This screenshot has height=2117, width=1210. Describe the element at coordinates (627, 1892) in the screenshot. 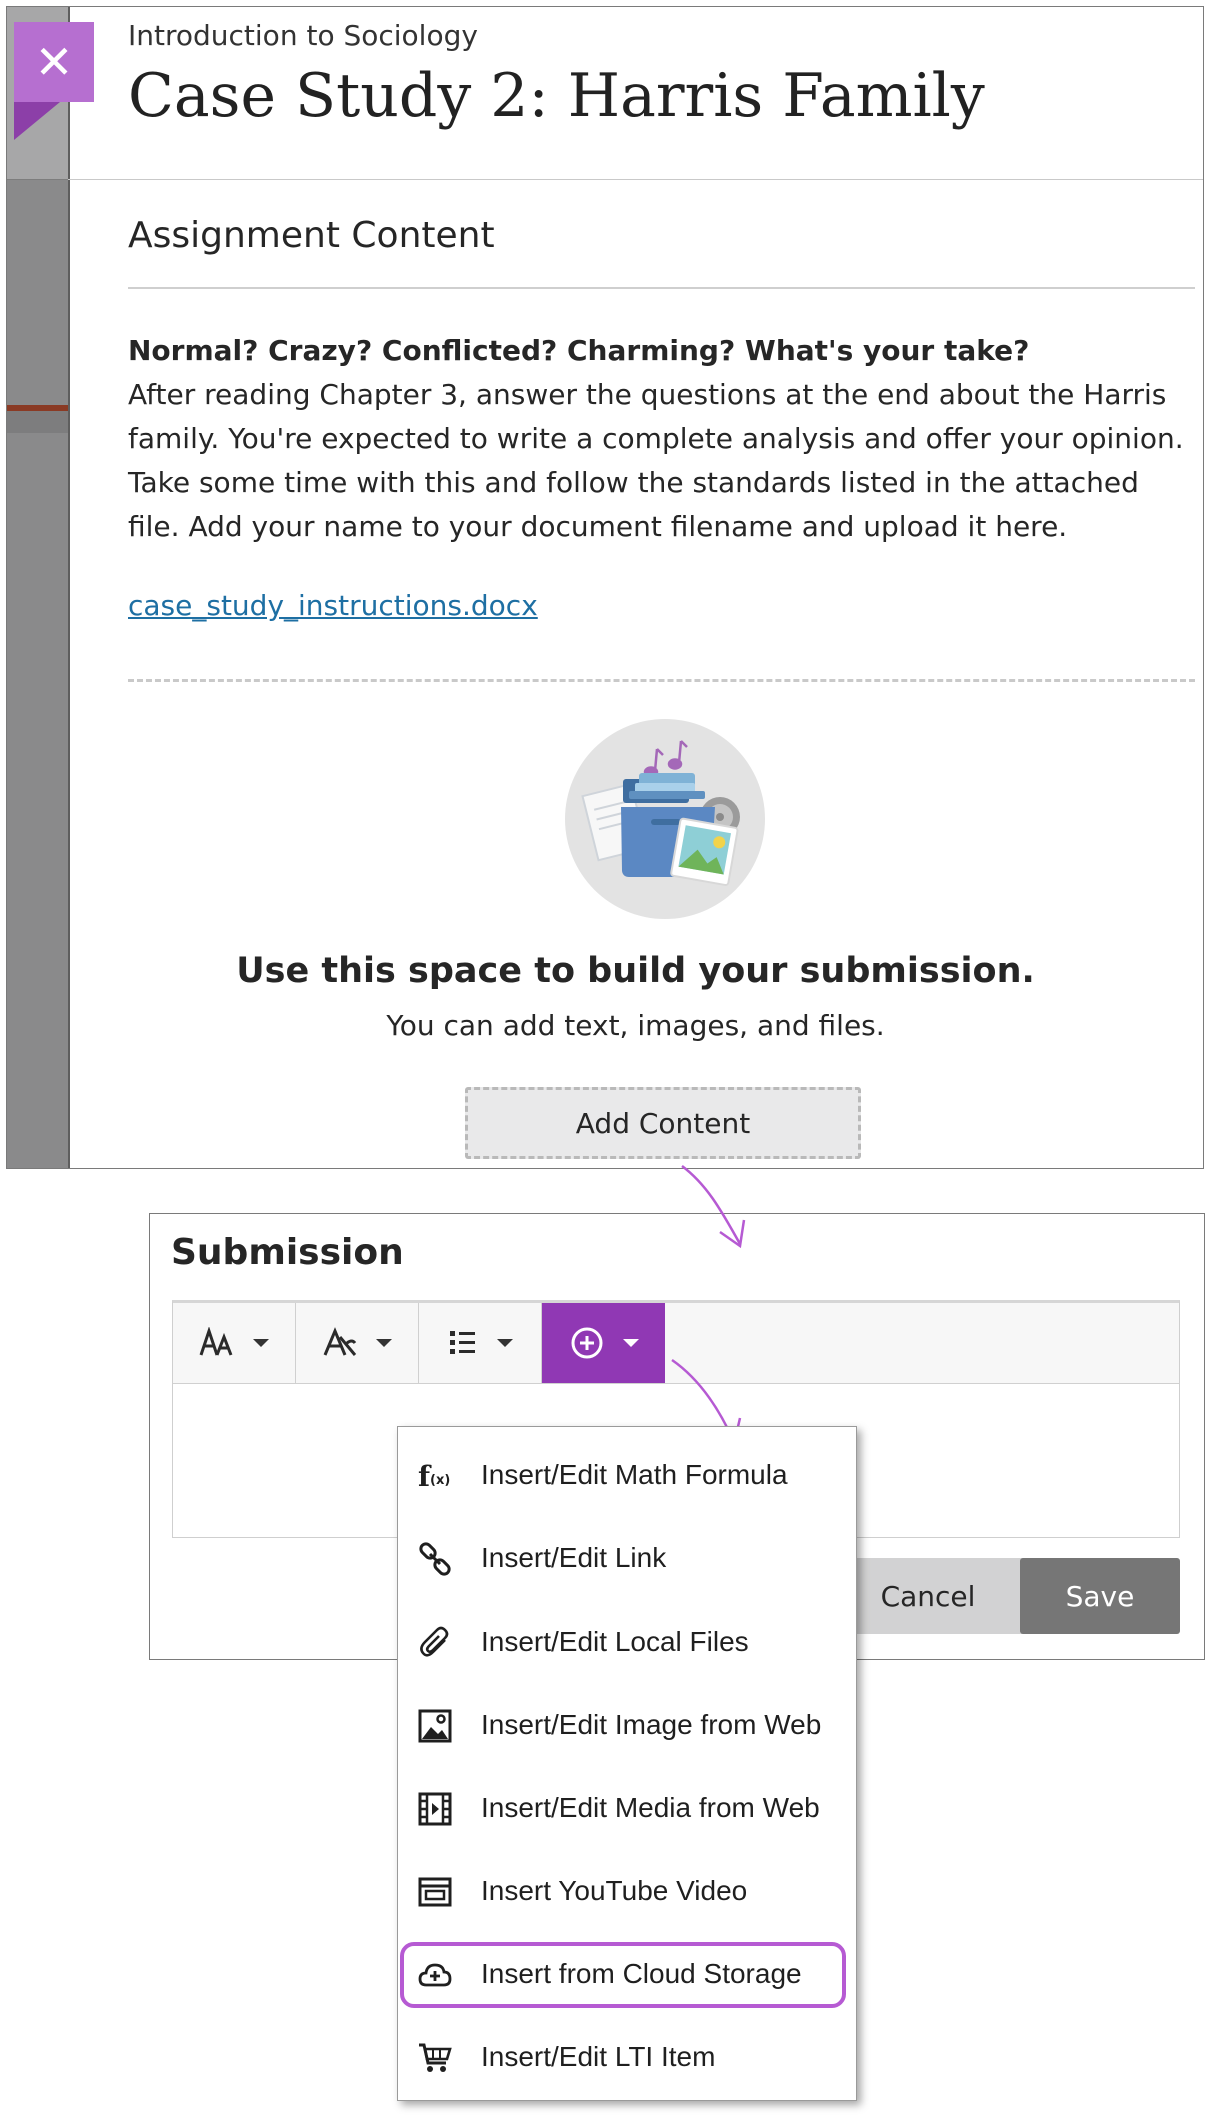

I see `menu-item-youtube-video: Insert YouTube Video` at that location.